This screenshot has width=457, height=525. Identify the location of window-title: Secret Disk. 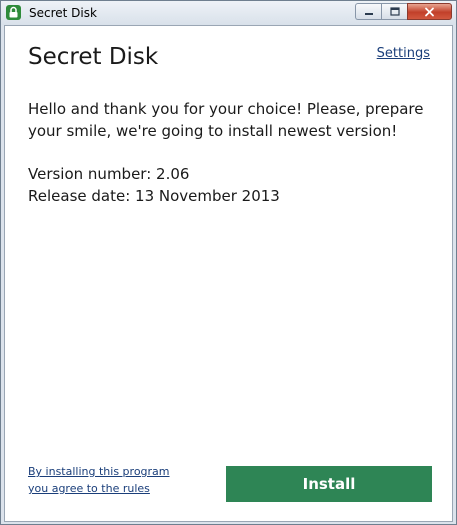
(63, 13).